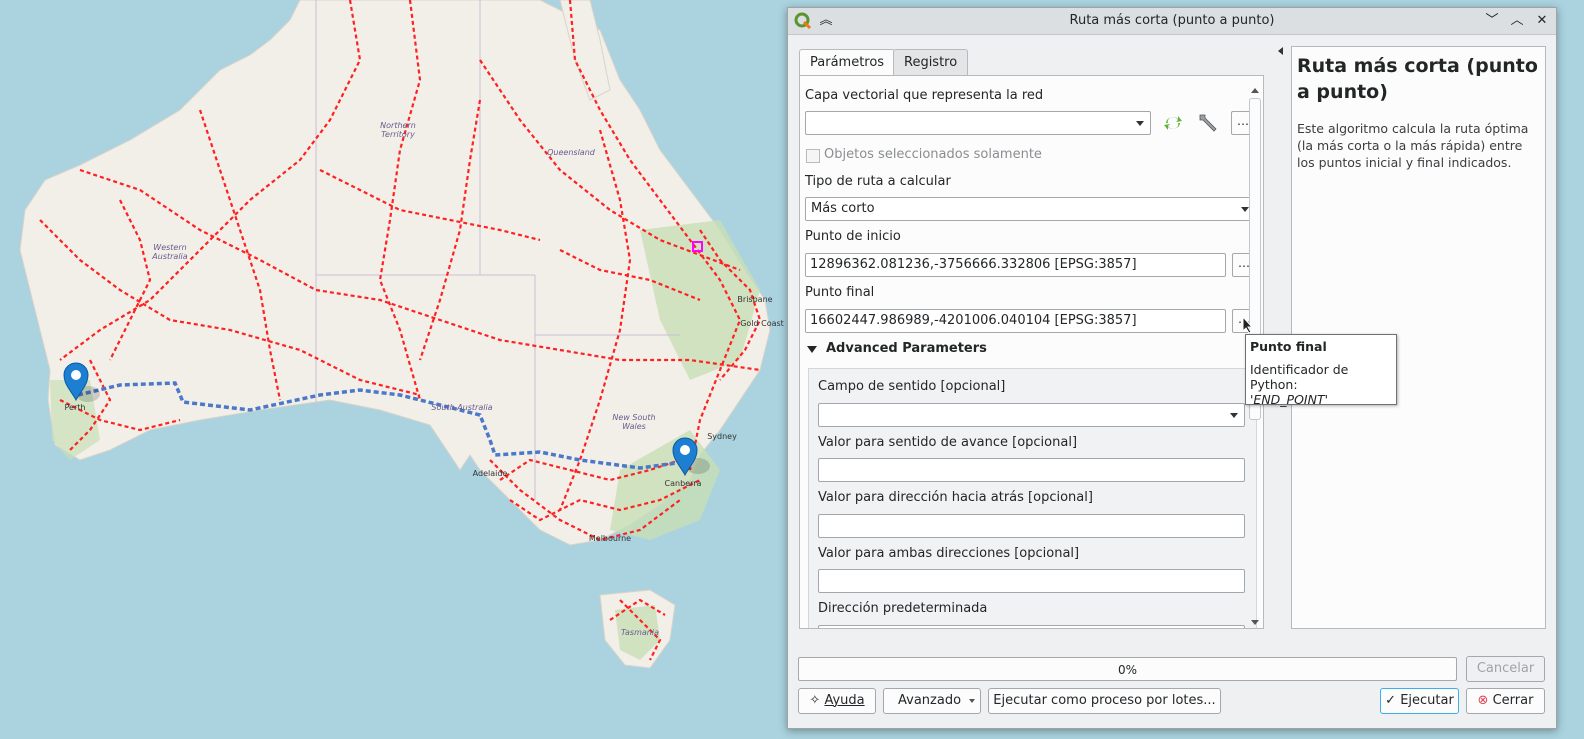 This screenshot has width=1584, height=739. I want to click on label-sydney: Sydney, so click(722, 436).